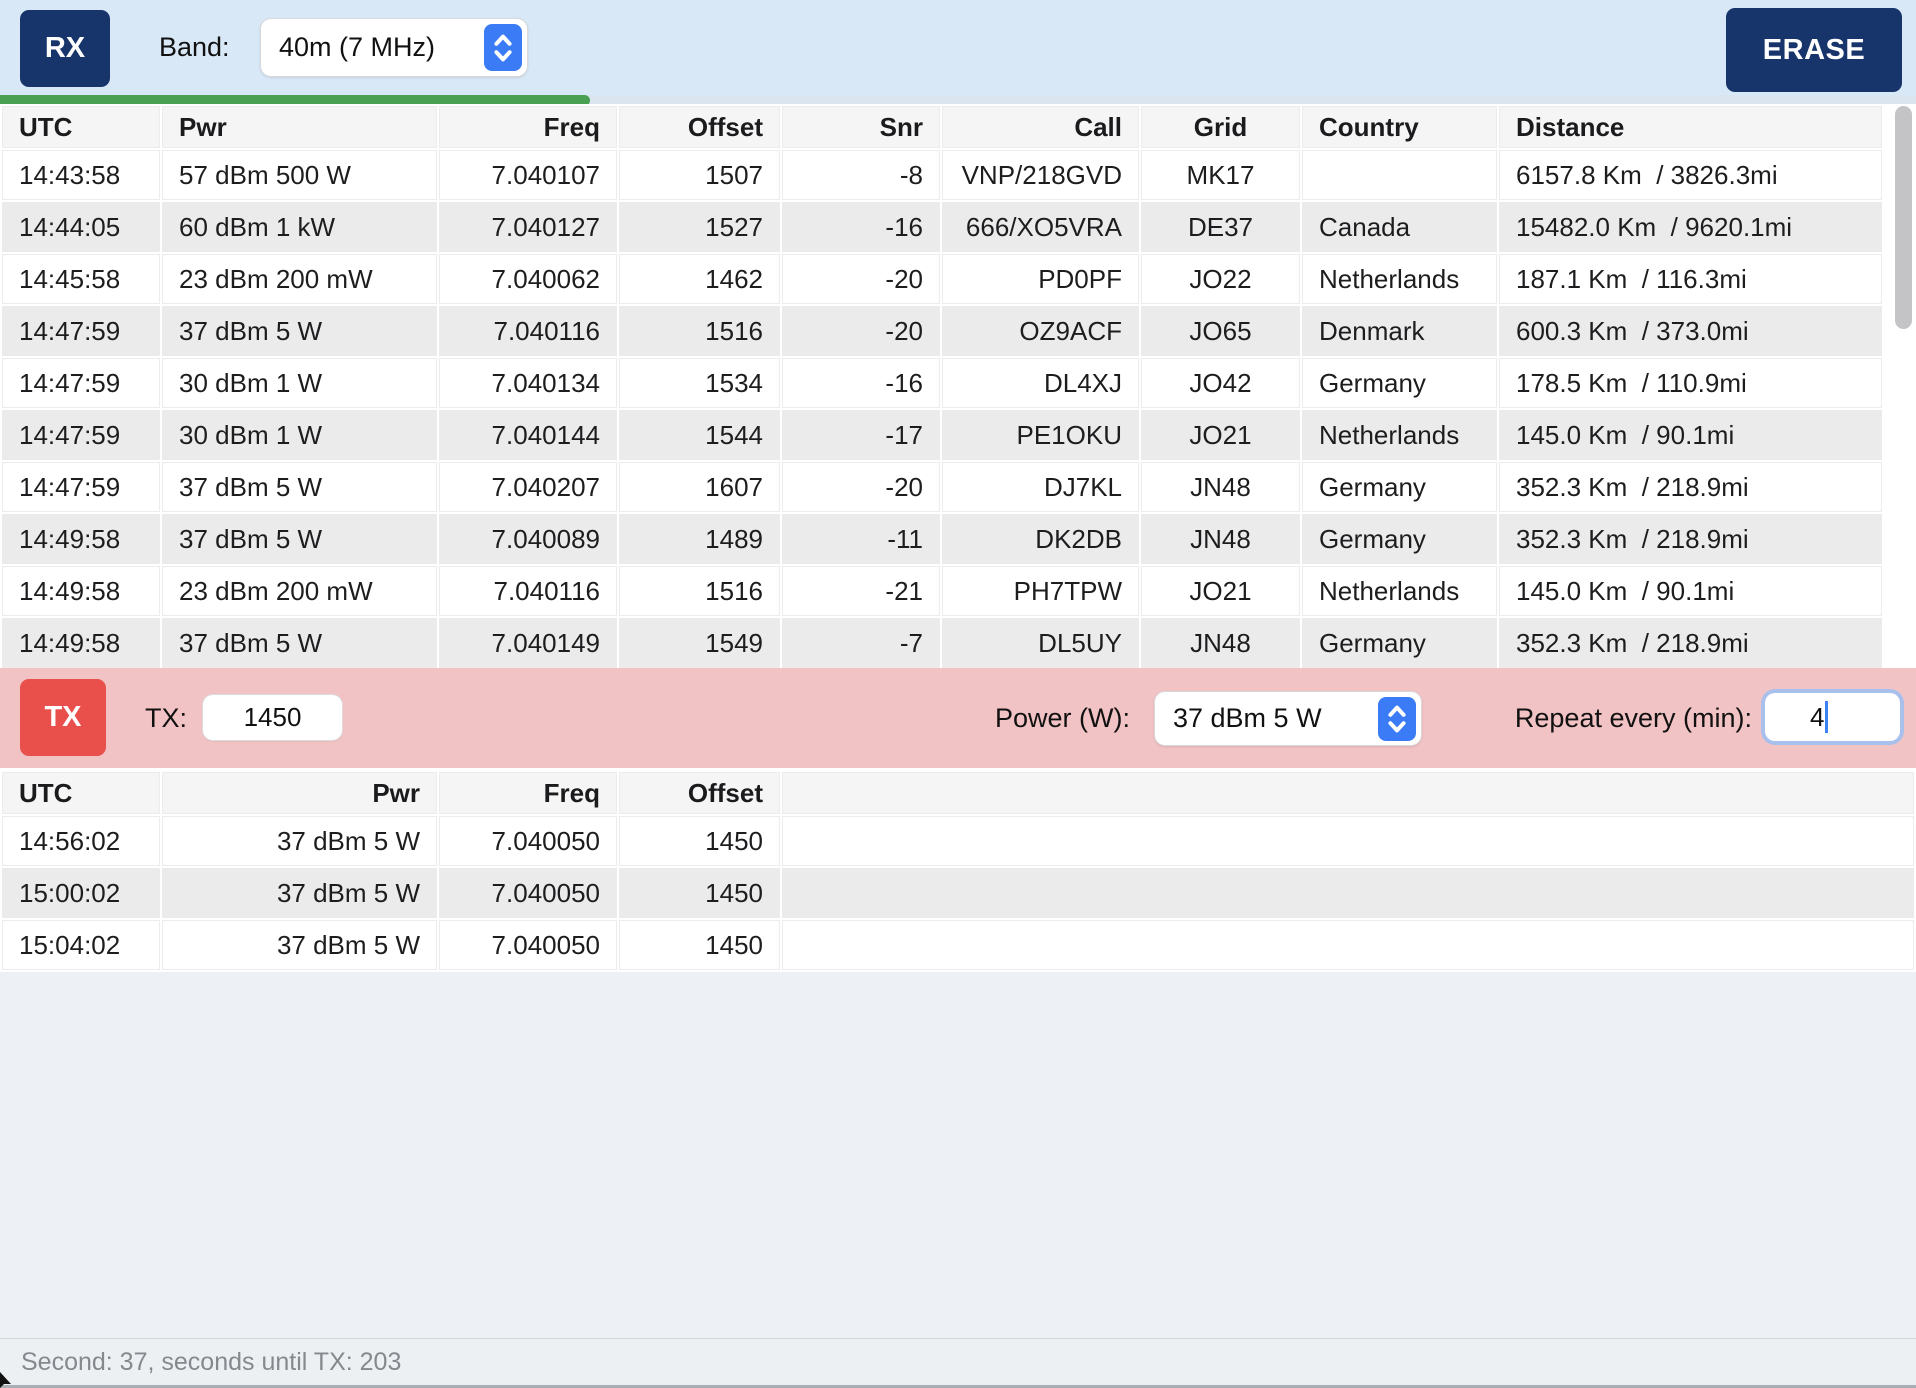 The width and height of the screenshot is (1916, 1388). I want to click on power-select: 37 dBm 5 W, so click(1288, 718).